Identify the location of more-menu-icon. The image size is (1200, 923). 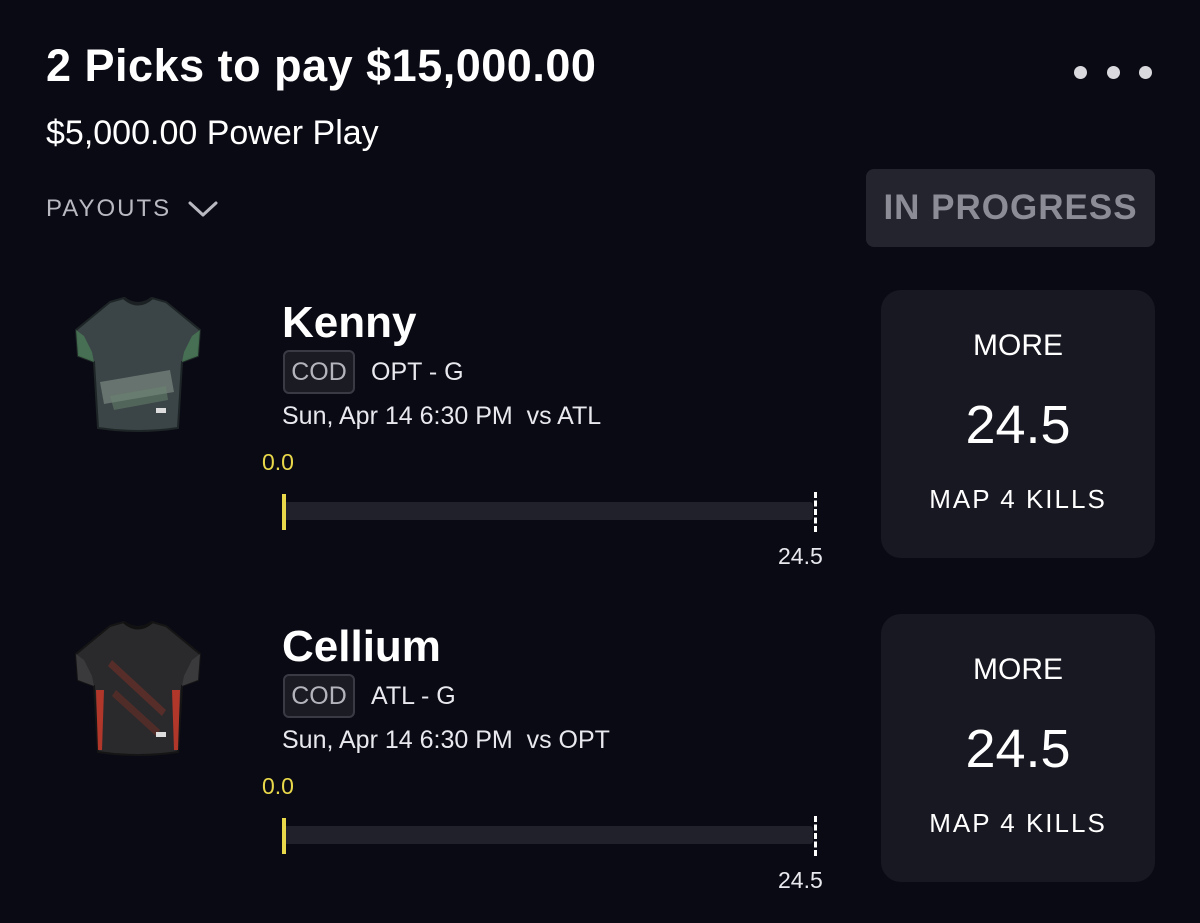
(1113, 72).